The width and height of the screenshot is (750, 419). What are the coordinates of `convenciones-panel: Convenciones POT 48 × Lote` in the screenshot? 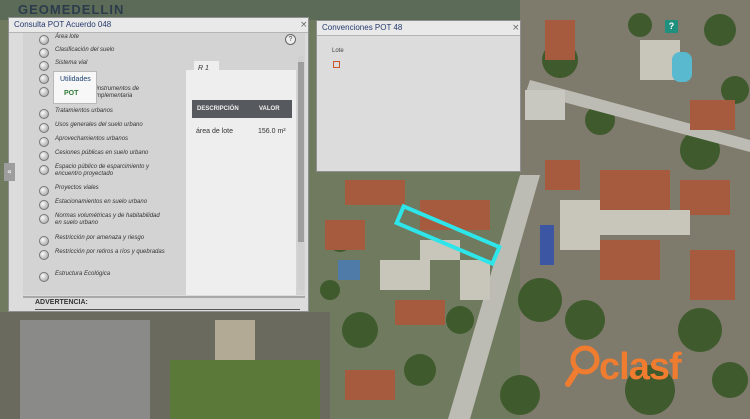 It's located at (418, 96).